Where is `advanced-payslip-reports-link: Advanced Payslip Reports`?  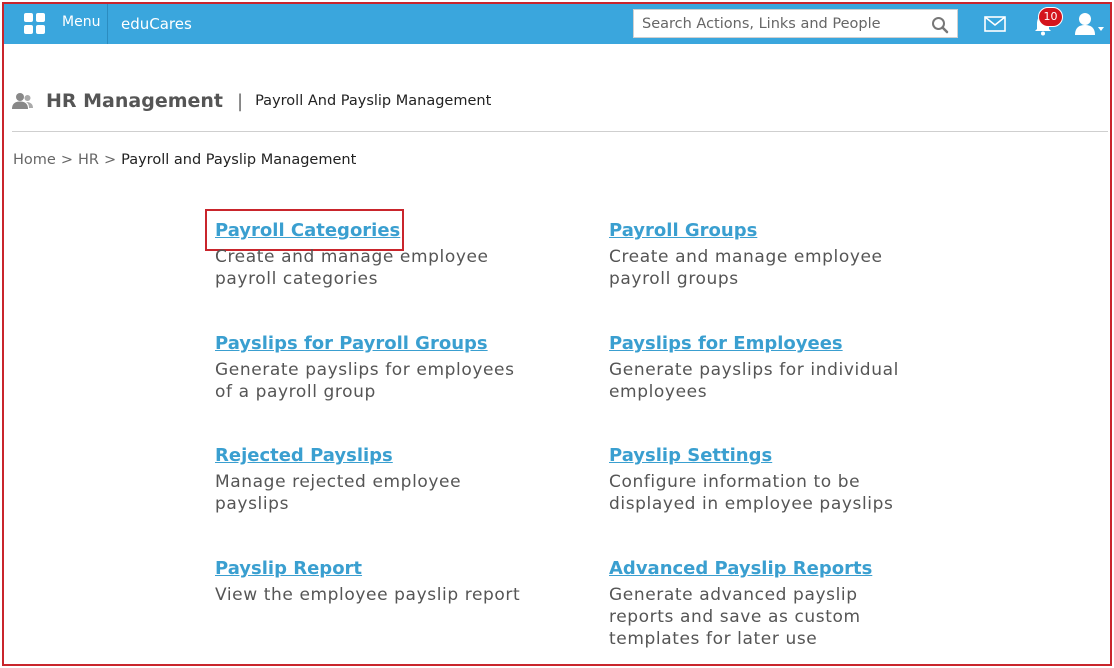 advanced-payslip-reports-link: Advanced Payslip Reports is located at coordinates (740, 569).